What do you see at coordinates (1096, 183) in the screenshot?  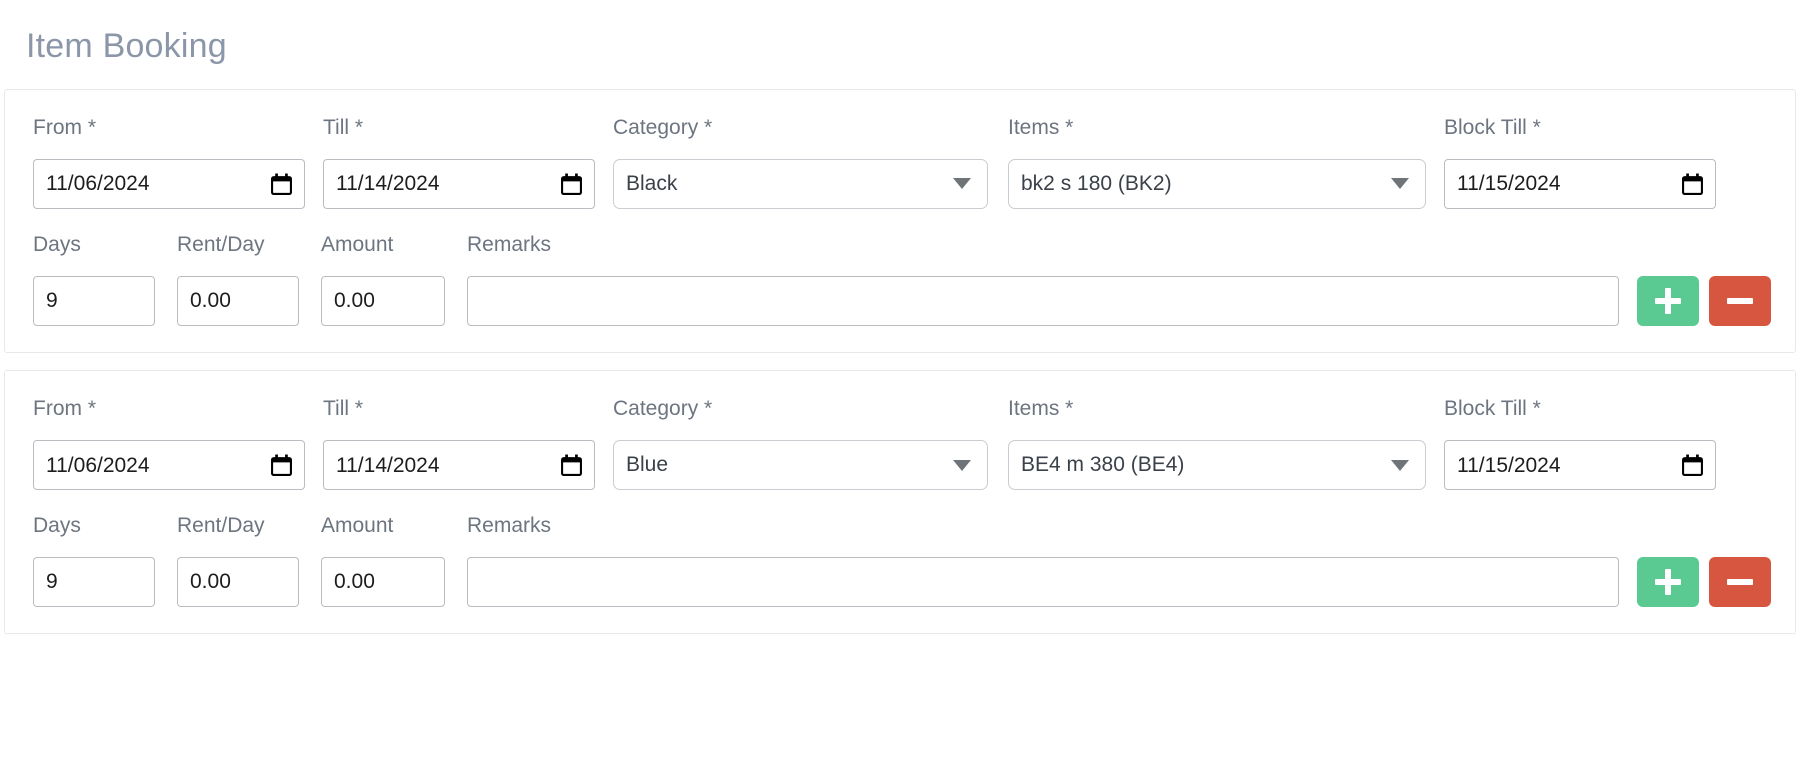 I see `items-value: bk2 s 180 (BK2)` at bounding box center [1096, 183].